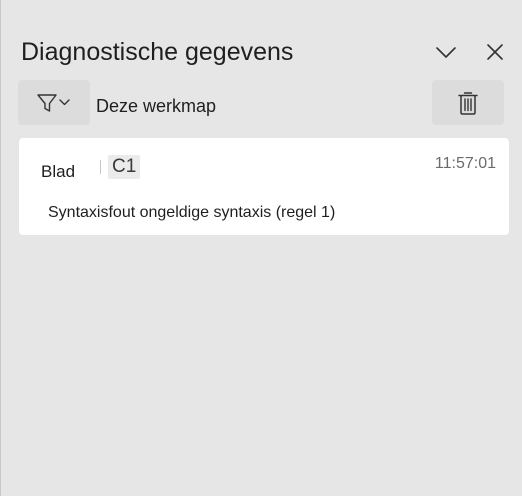  I want to click on entry-timestamp: 11:57:01, so click(465, 163).